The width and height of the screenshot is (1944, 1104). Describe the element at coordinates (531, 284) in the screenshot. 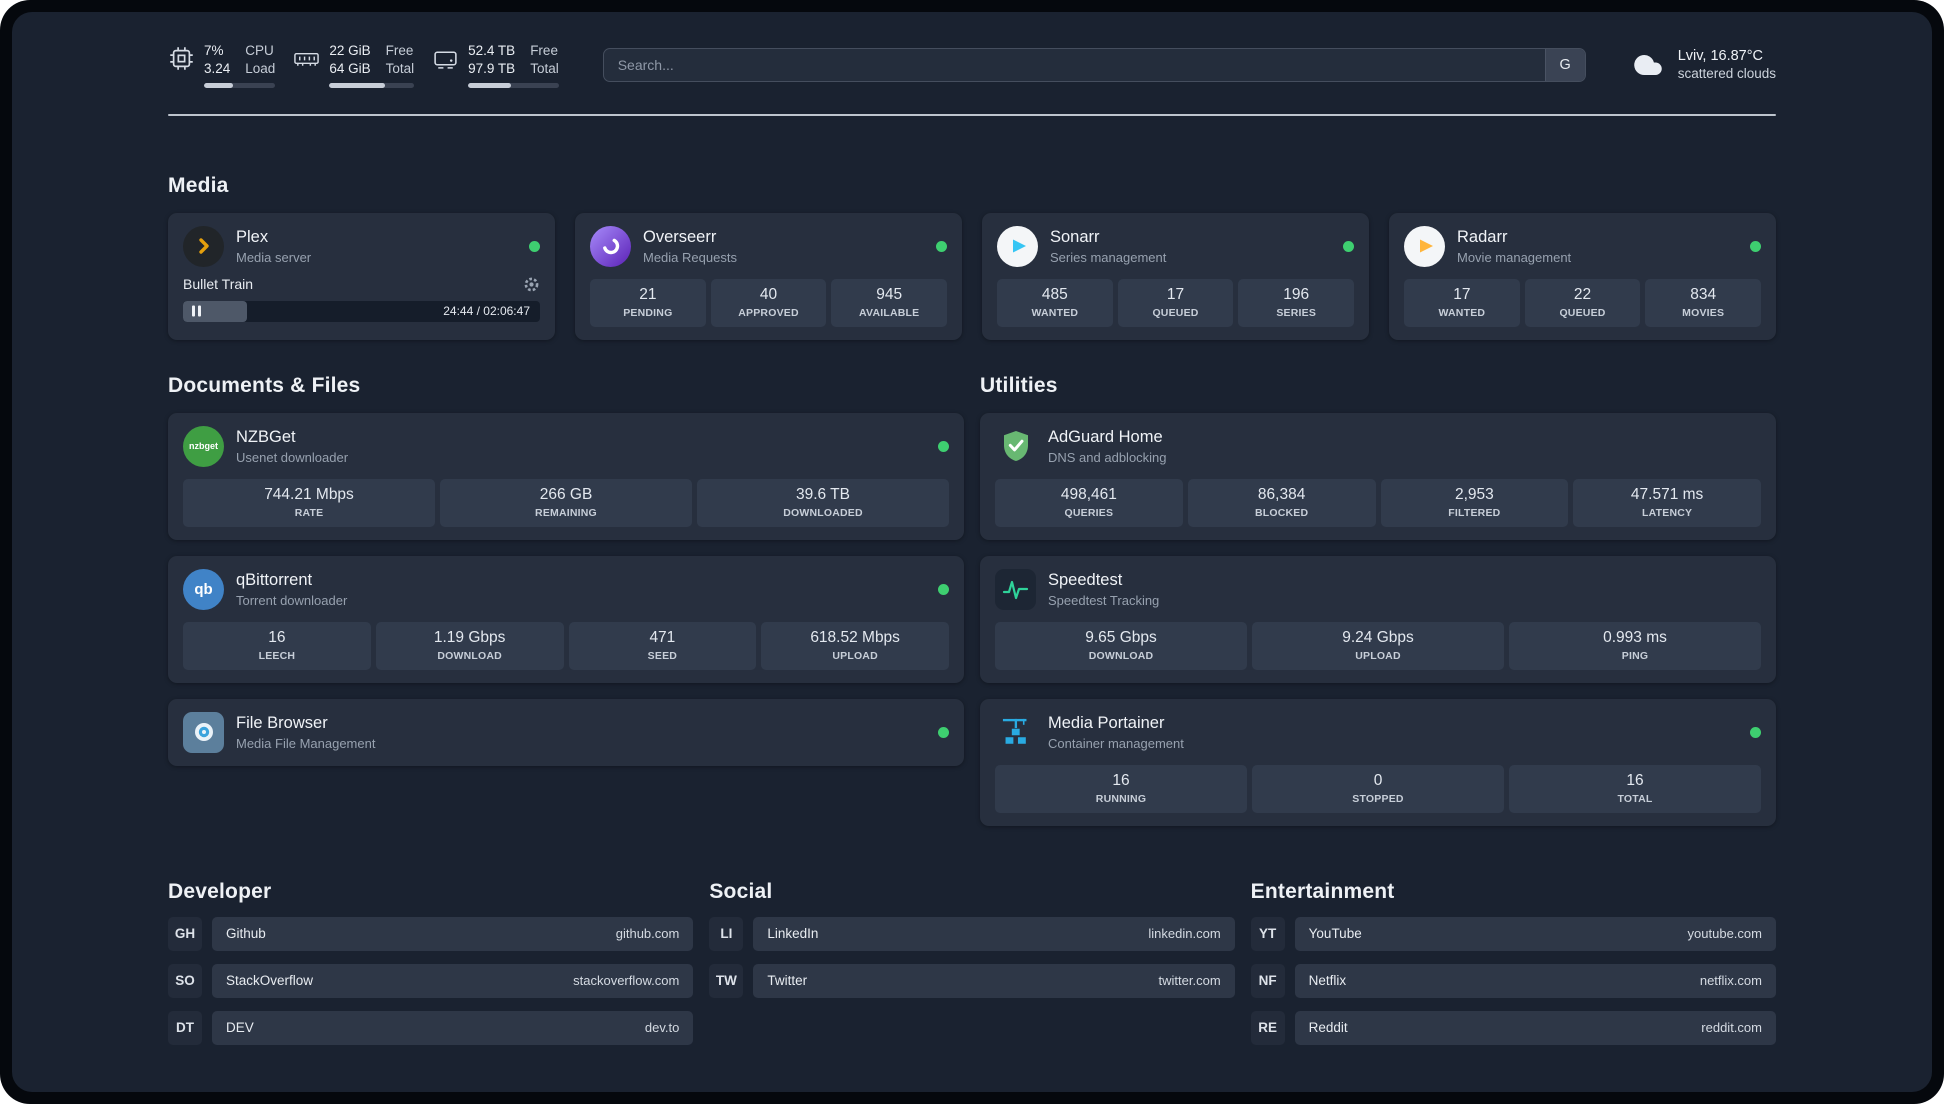

I see `gear-icon` at that location.